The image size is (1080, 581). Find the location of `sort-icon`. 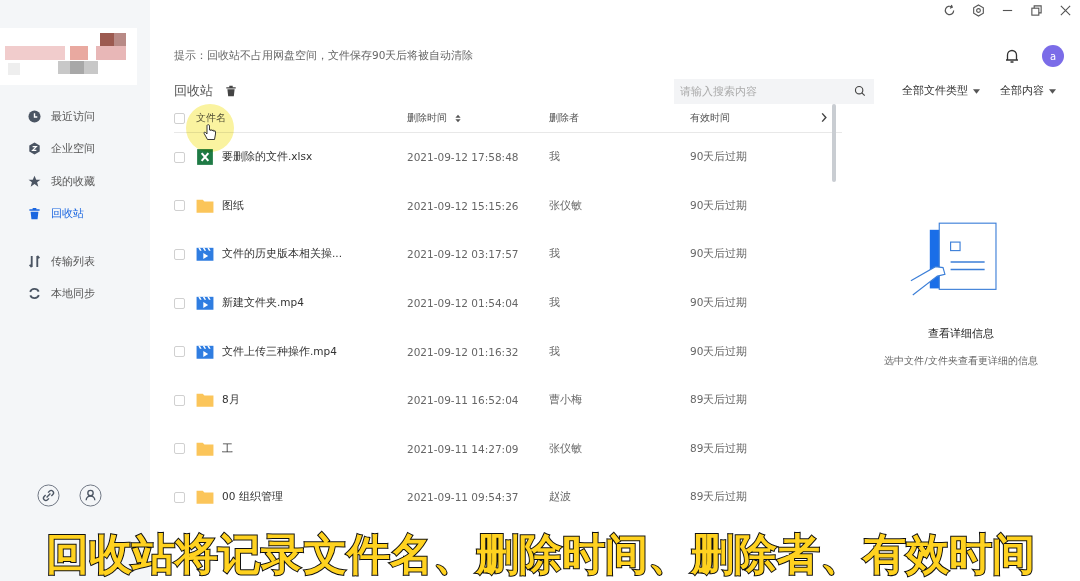

sort-icon is located at coordinates (458, 118).